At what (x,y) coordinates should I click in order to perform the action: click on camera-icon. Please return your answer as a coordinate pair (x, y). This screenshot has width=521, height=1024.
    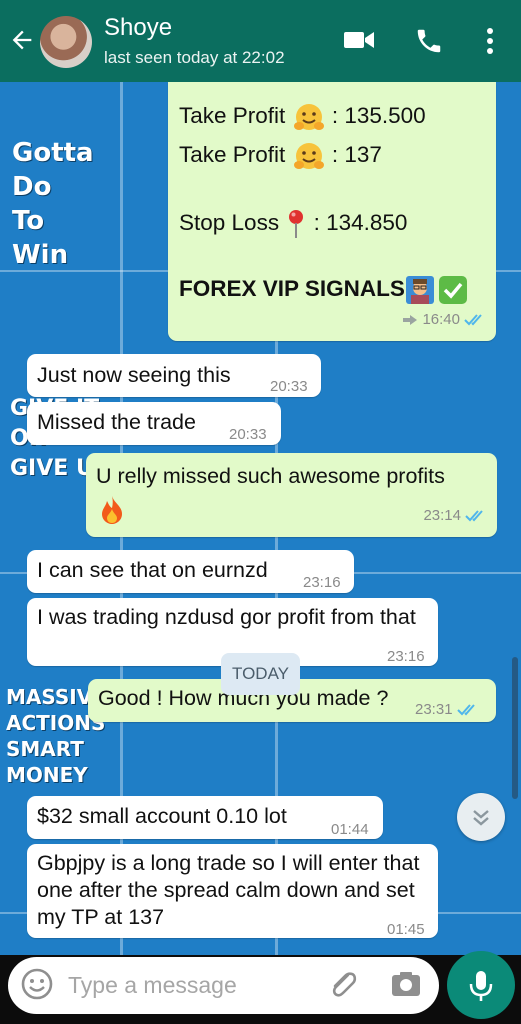
    Looking at the image, I should click on (406, 984).